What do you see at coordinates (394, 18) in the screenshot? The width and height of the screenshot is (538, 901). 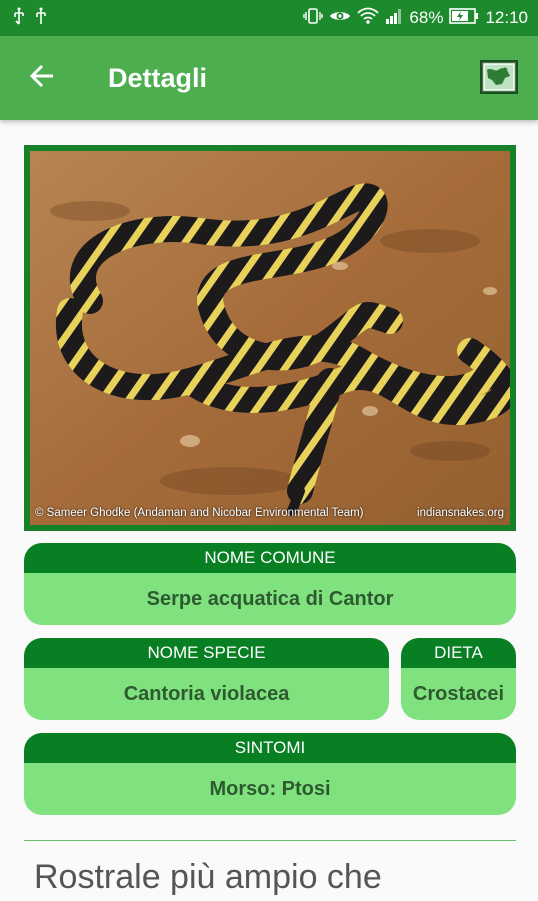 I see `signal-icon` at bounding box center [394, 18].